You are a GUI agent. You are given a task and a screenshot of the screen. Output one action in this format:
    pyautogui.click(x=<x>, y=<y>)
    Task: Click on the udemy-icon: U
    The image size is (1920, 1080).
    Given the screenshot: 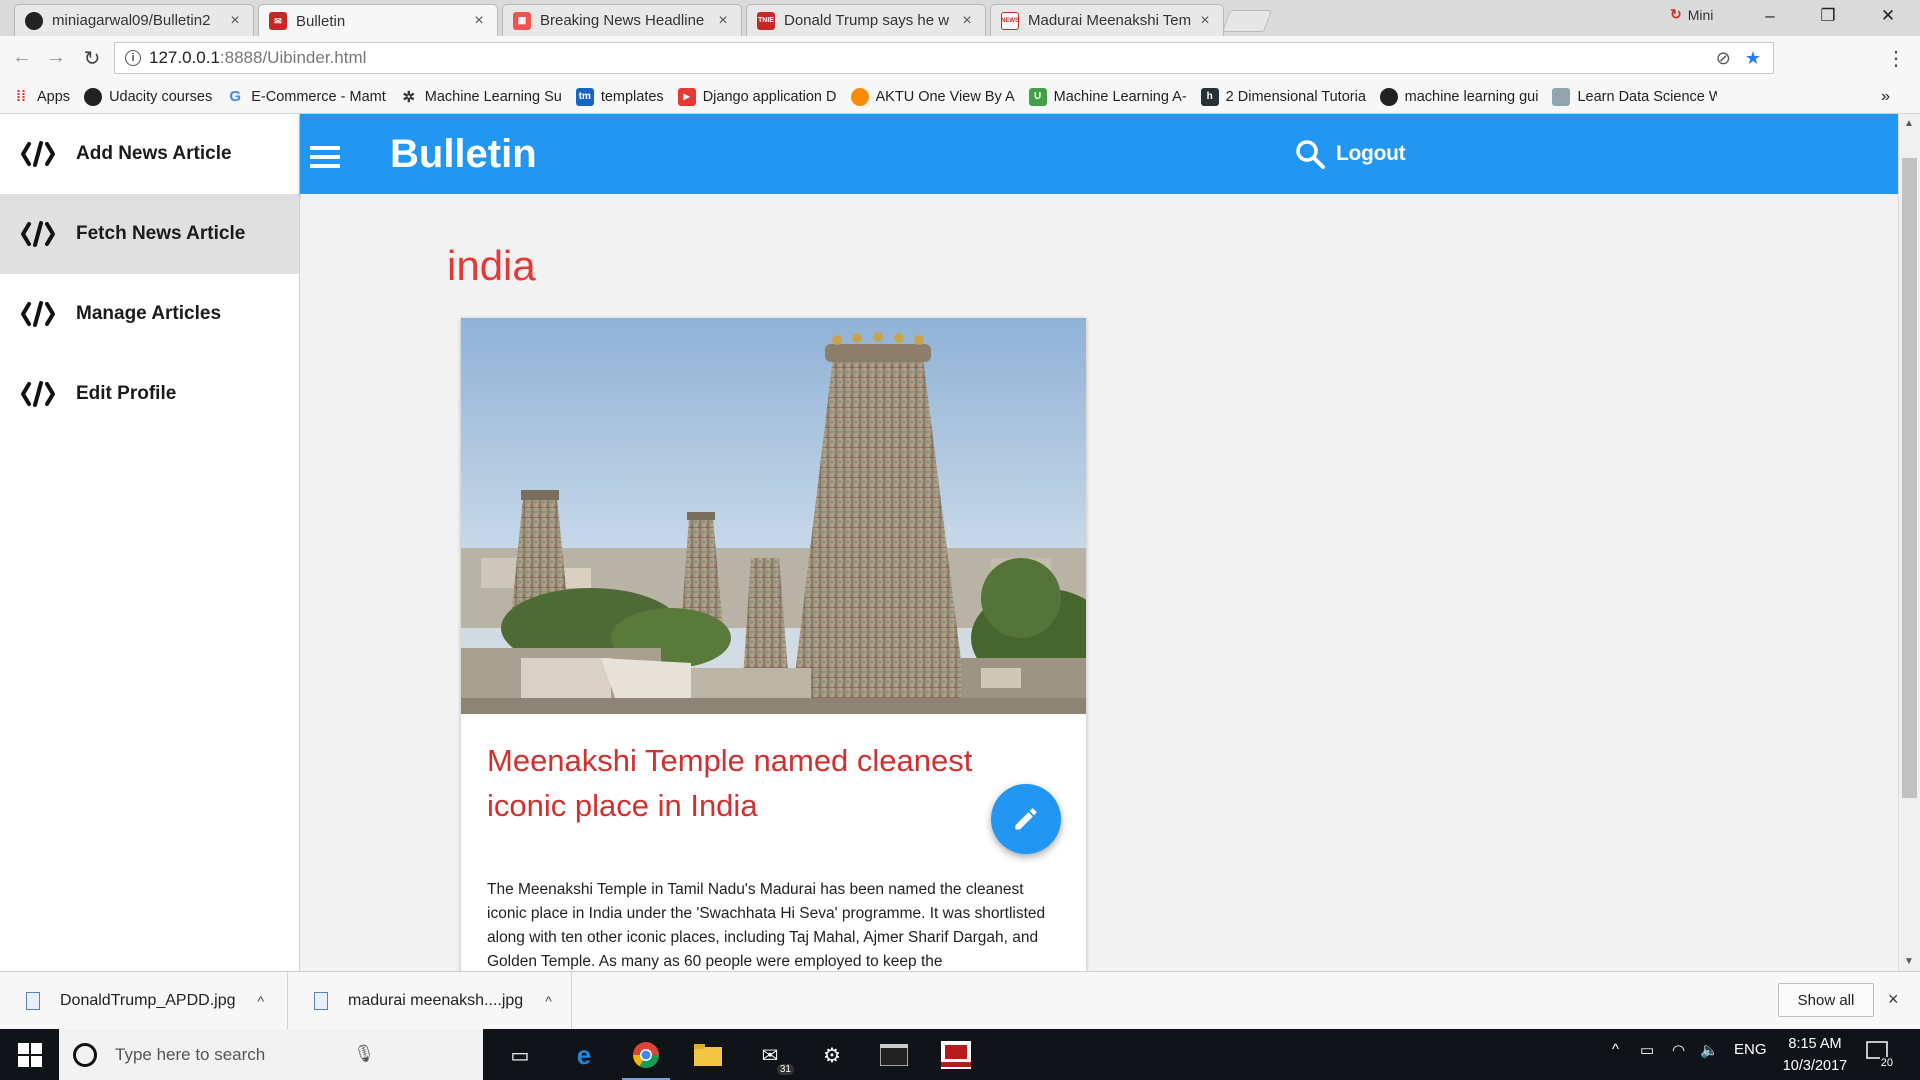 What is the action you would take?
    pyautogui.click(x=1037, y=96)
    